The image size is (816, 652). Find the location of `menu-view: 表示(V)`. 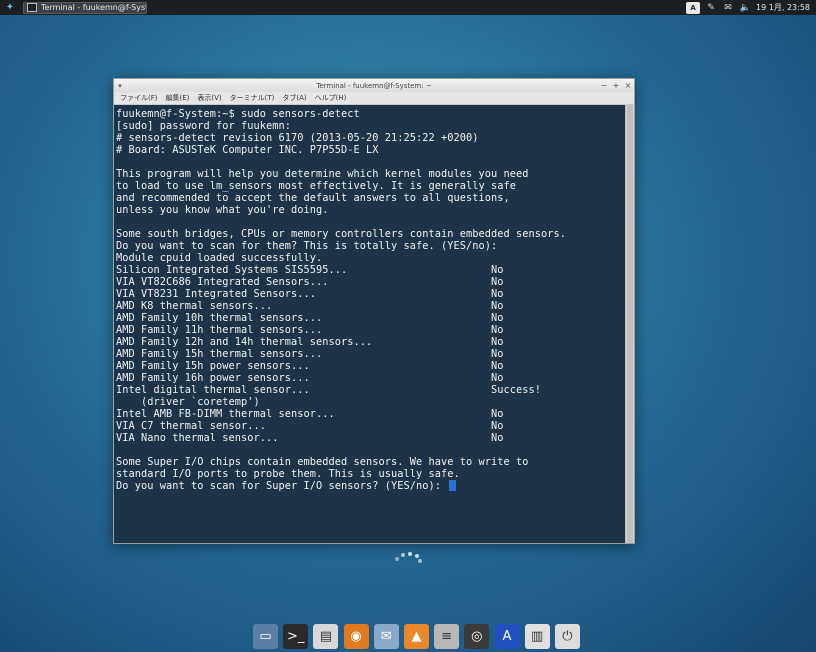

menu-view: 表示(V) is located at coordinates (209, 98).